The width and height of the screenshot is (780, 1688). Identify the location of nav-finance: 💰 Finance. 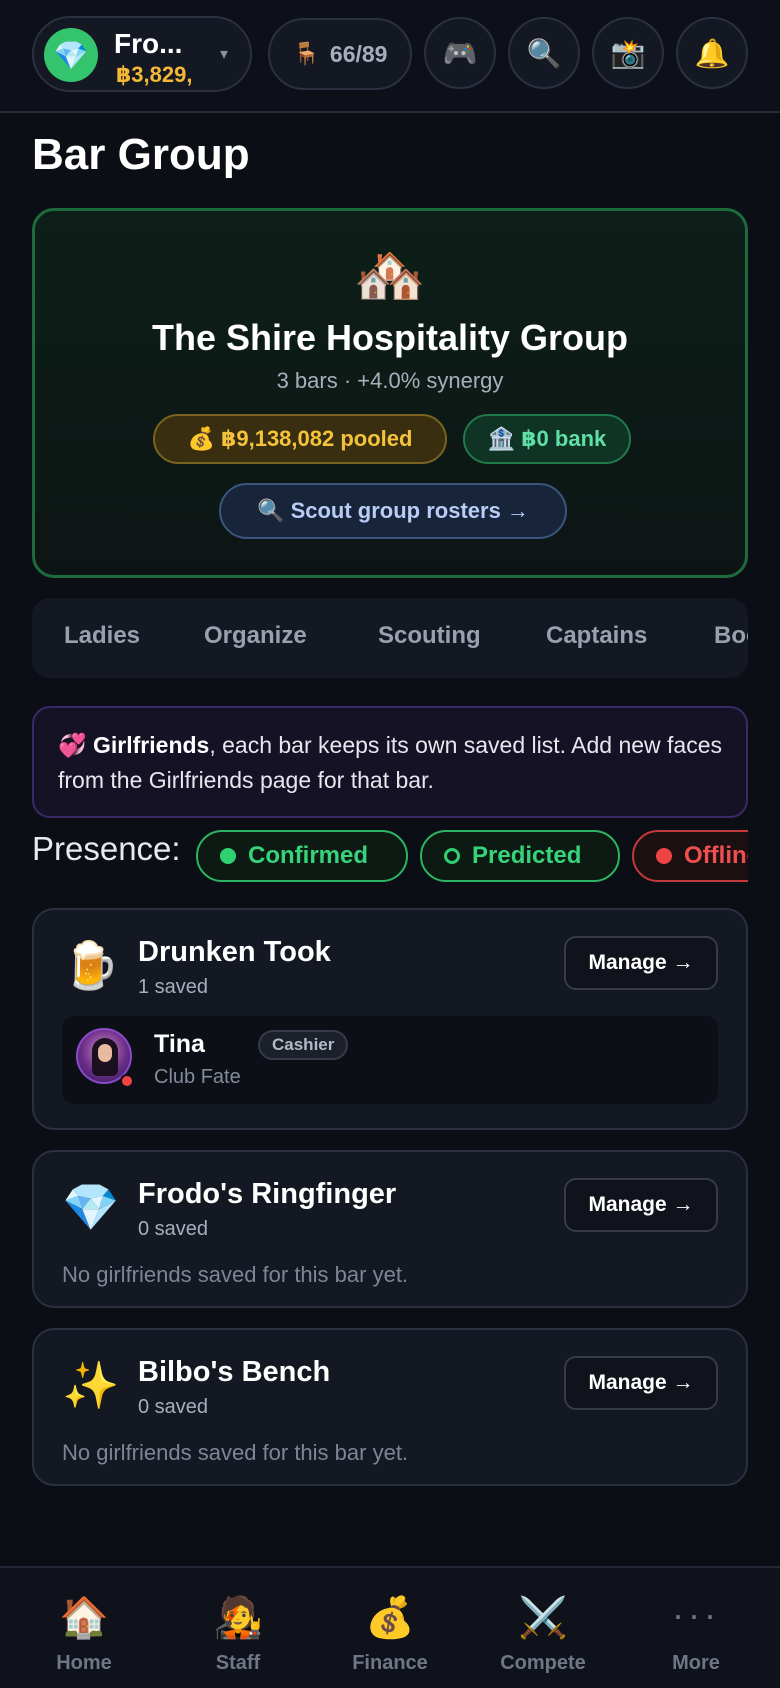
(390, 1628).